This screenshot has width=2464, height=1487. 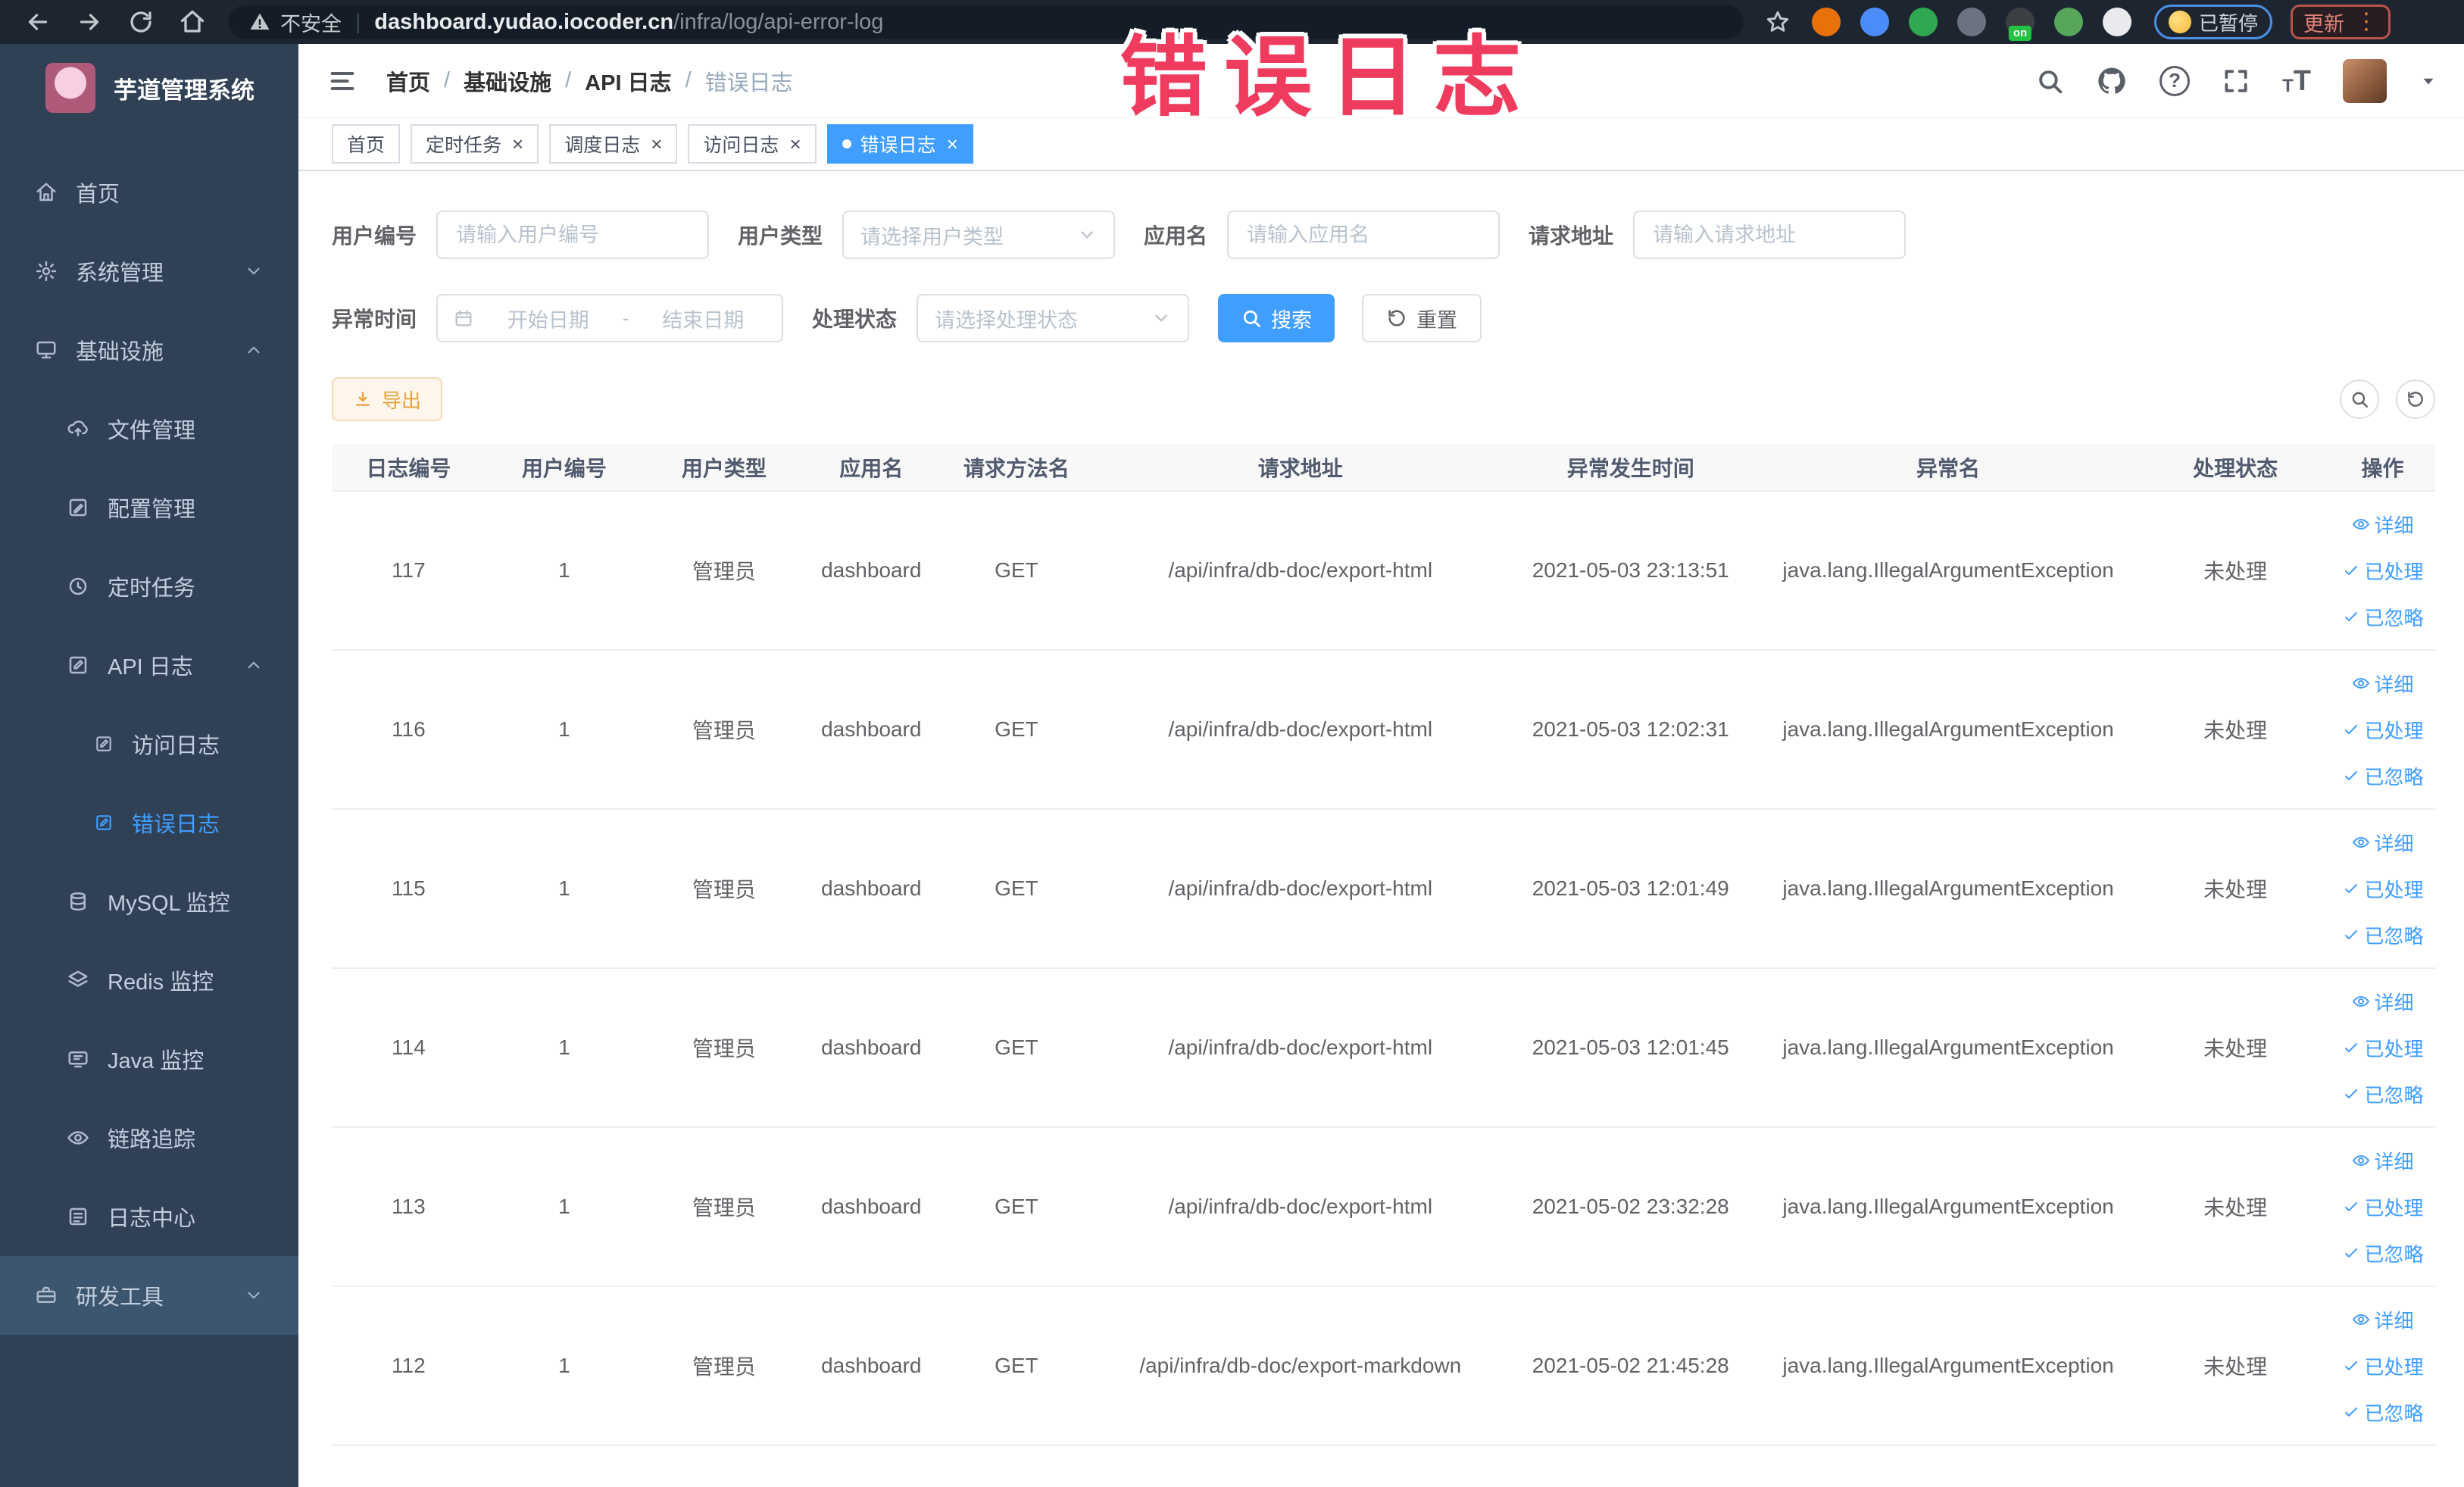 What do you see at coordinates (149, 1295) in the screenshot?
I see `sidebar-item-研发工具: 研发工具` at bounding box center [149, 1295].